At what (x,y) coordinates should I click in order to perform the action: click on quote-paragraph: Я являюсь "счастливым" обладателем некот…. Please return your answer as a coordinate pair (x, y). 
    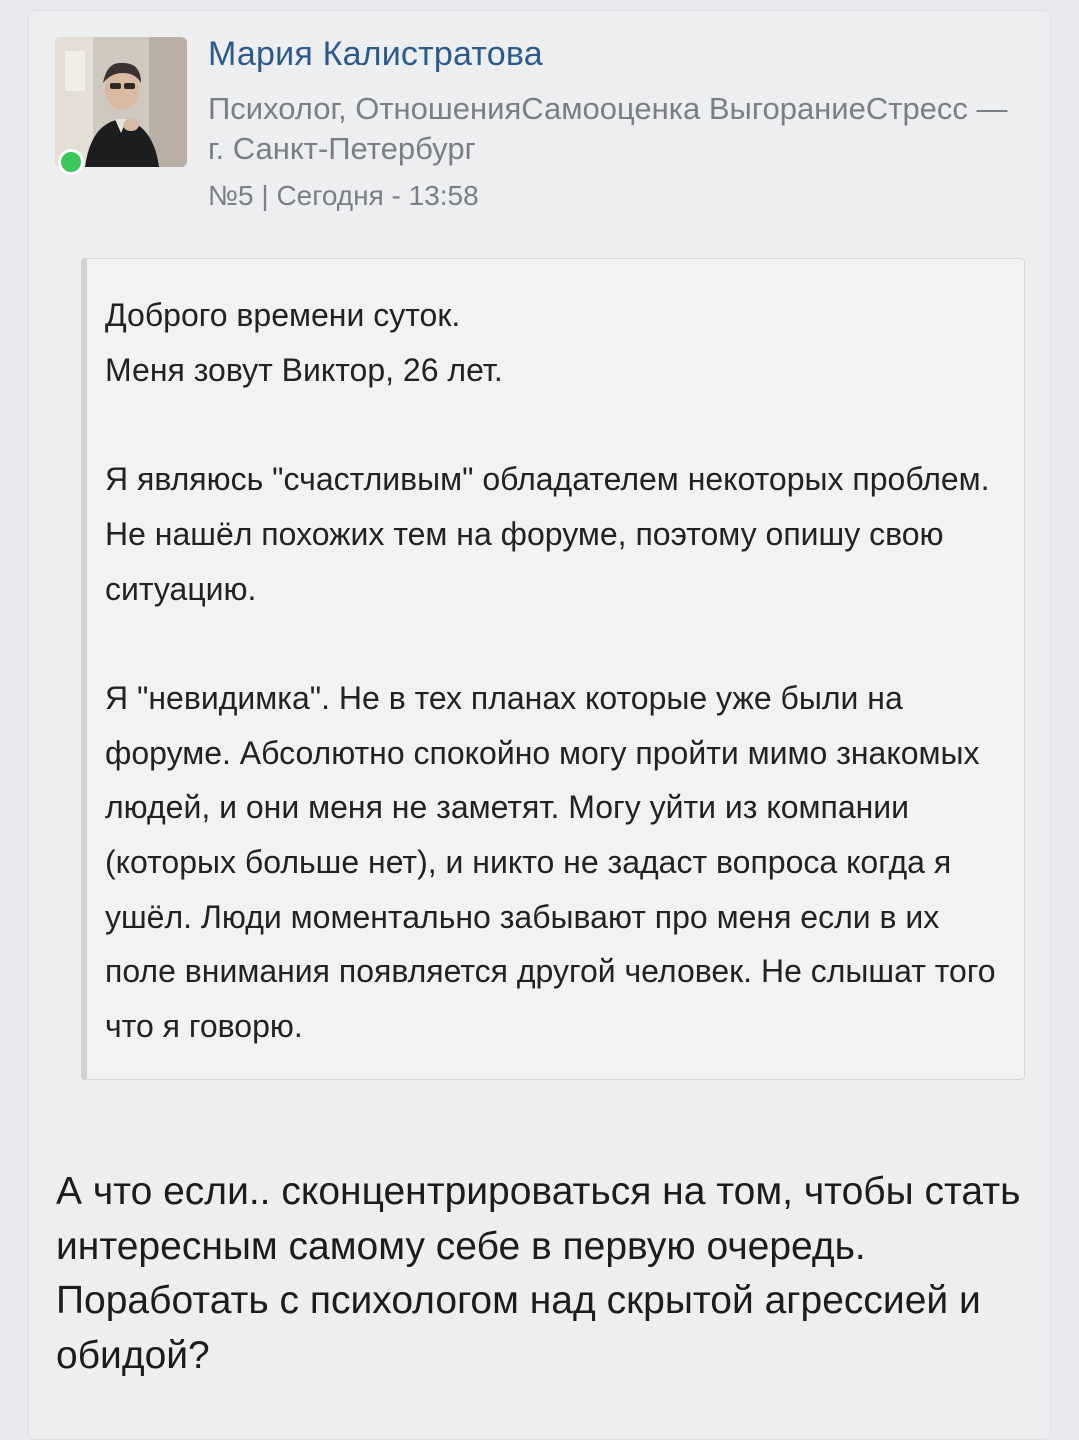
    Looking at the image, I should click on (547, 479).